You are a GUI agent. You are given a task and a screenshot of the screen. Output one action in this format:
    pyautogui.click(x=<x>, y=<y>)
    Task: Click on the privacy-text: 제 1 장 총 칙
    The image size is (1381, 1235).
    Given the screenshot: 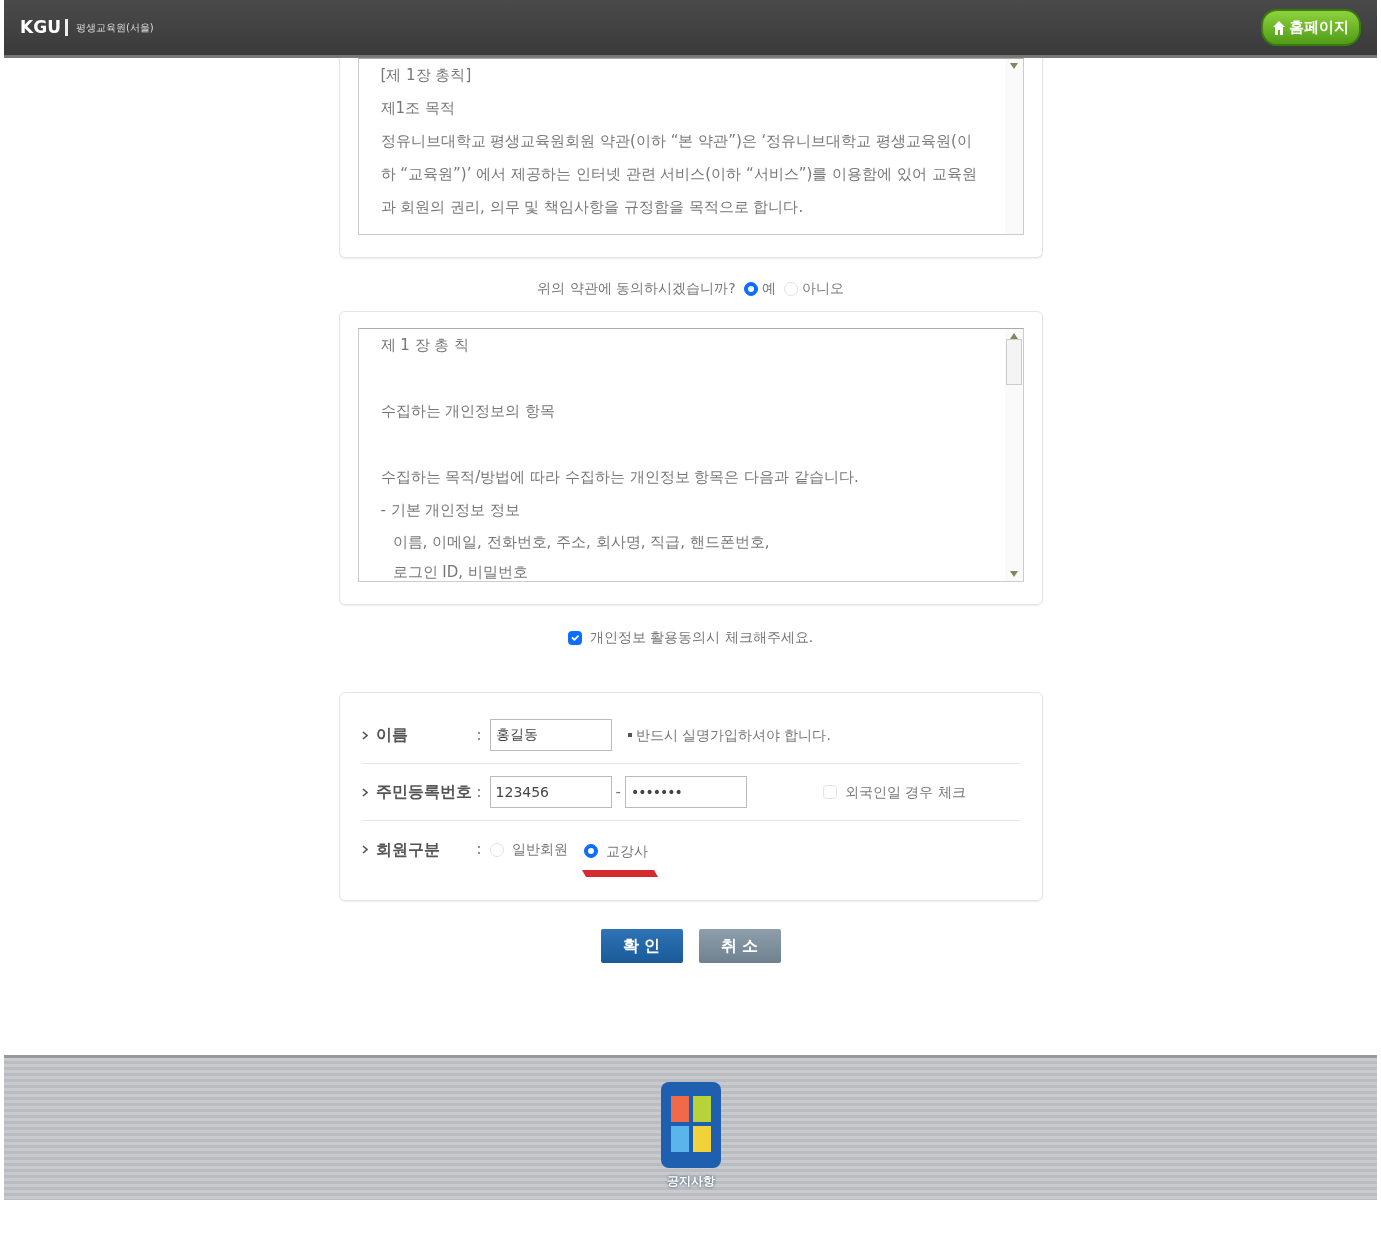 What is the action you would take?
    pyautogui.click(x=425, y=345)
    